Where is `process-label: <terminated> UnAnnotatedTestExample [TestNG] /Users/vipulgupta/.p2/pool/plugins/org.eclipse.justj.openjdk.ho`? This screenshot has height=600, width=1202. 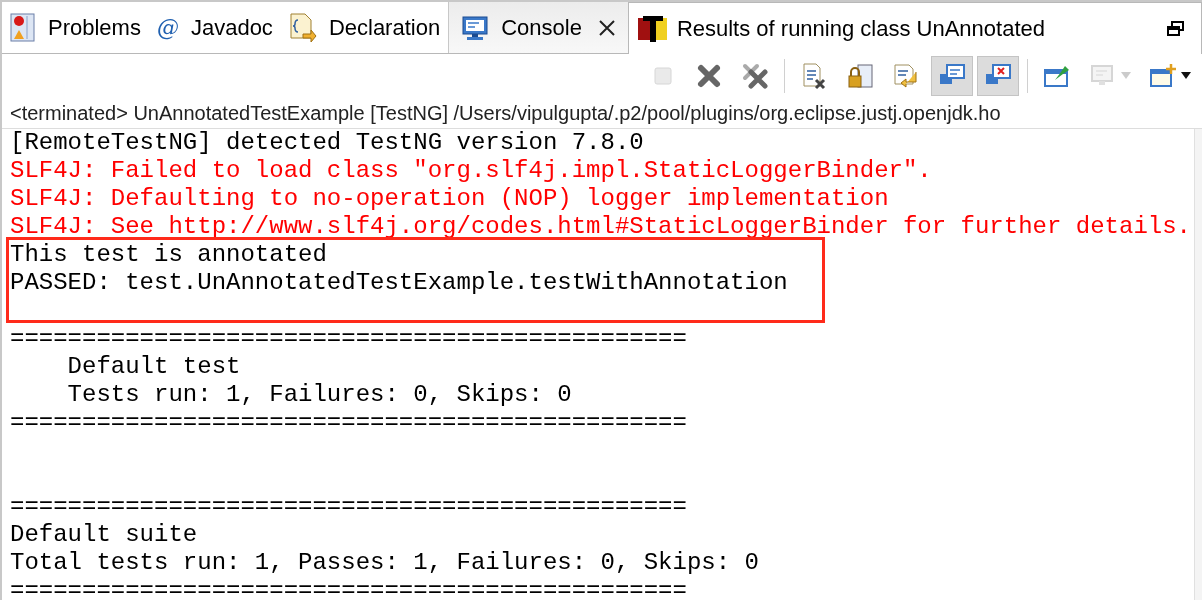 process-label: <terminated> UnAnnotatedTestExample [TestNG] /Users/vipulgupta/.p2/pool/plugins/org.eclipse.justj.openjdk.ho is located at coordinates (505, 113).